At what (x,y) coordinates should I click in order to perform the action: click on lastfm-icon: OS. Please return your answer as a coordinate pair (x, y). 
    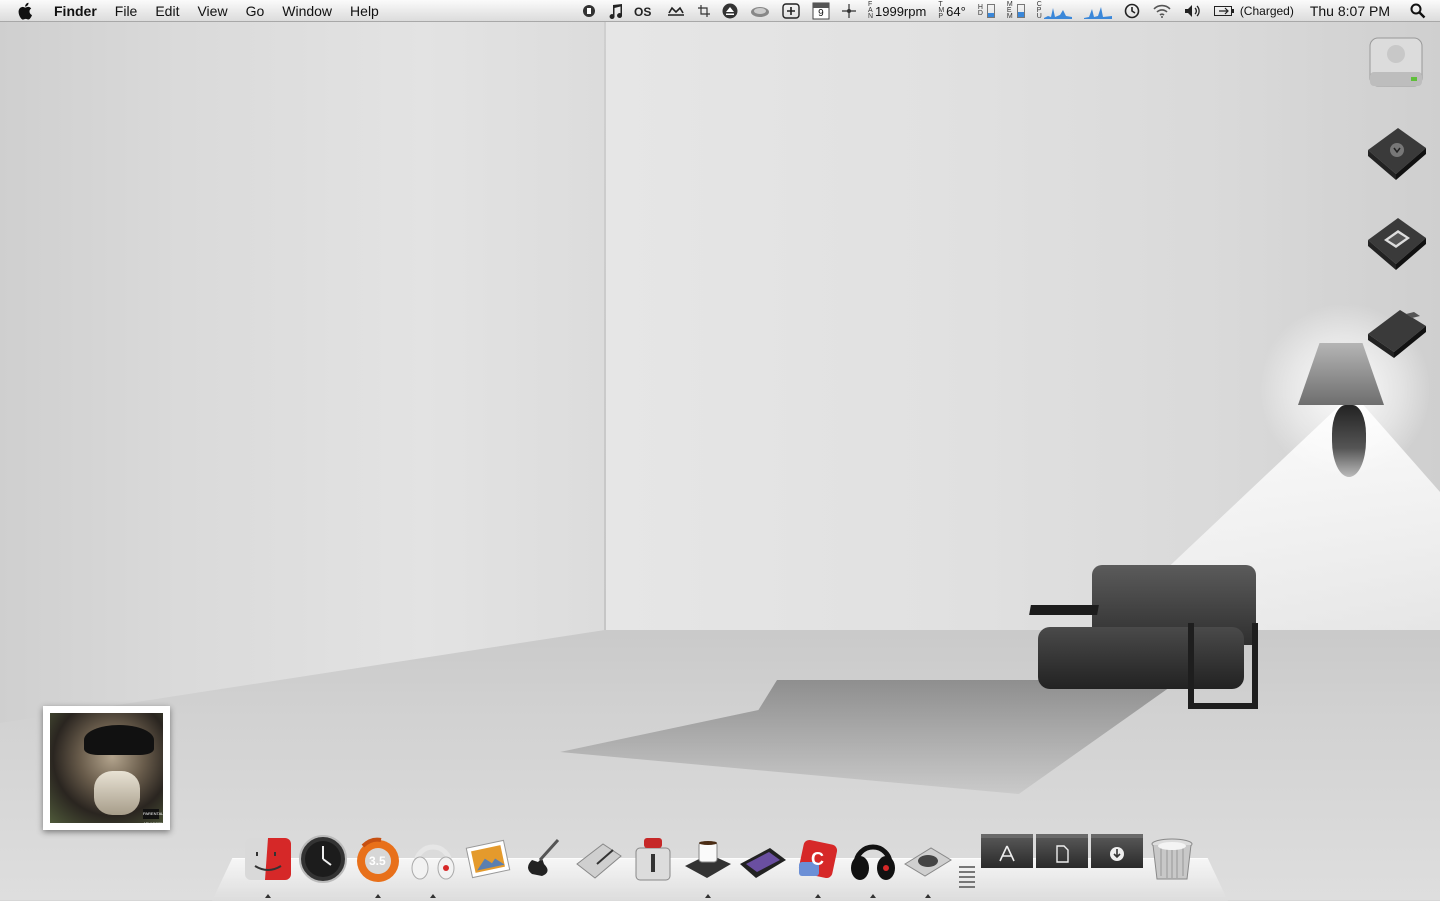
    Looking at the image, I should click on (644, 11).